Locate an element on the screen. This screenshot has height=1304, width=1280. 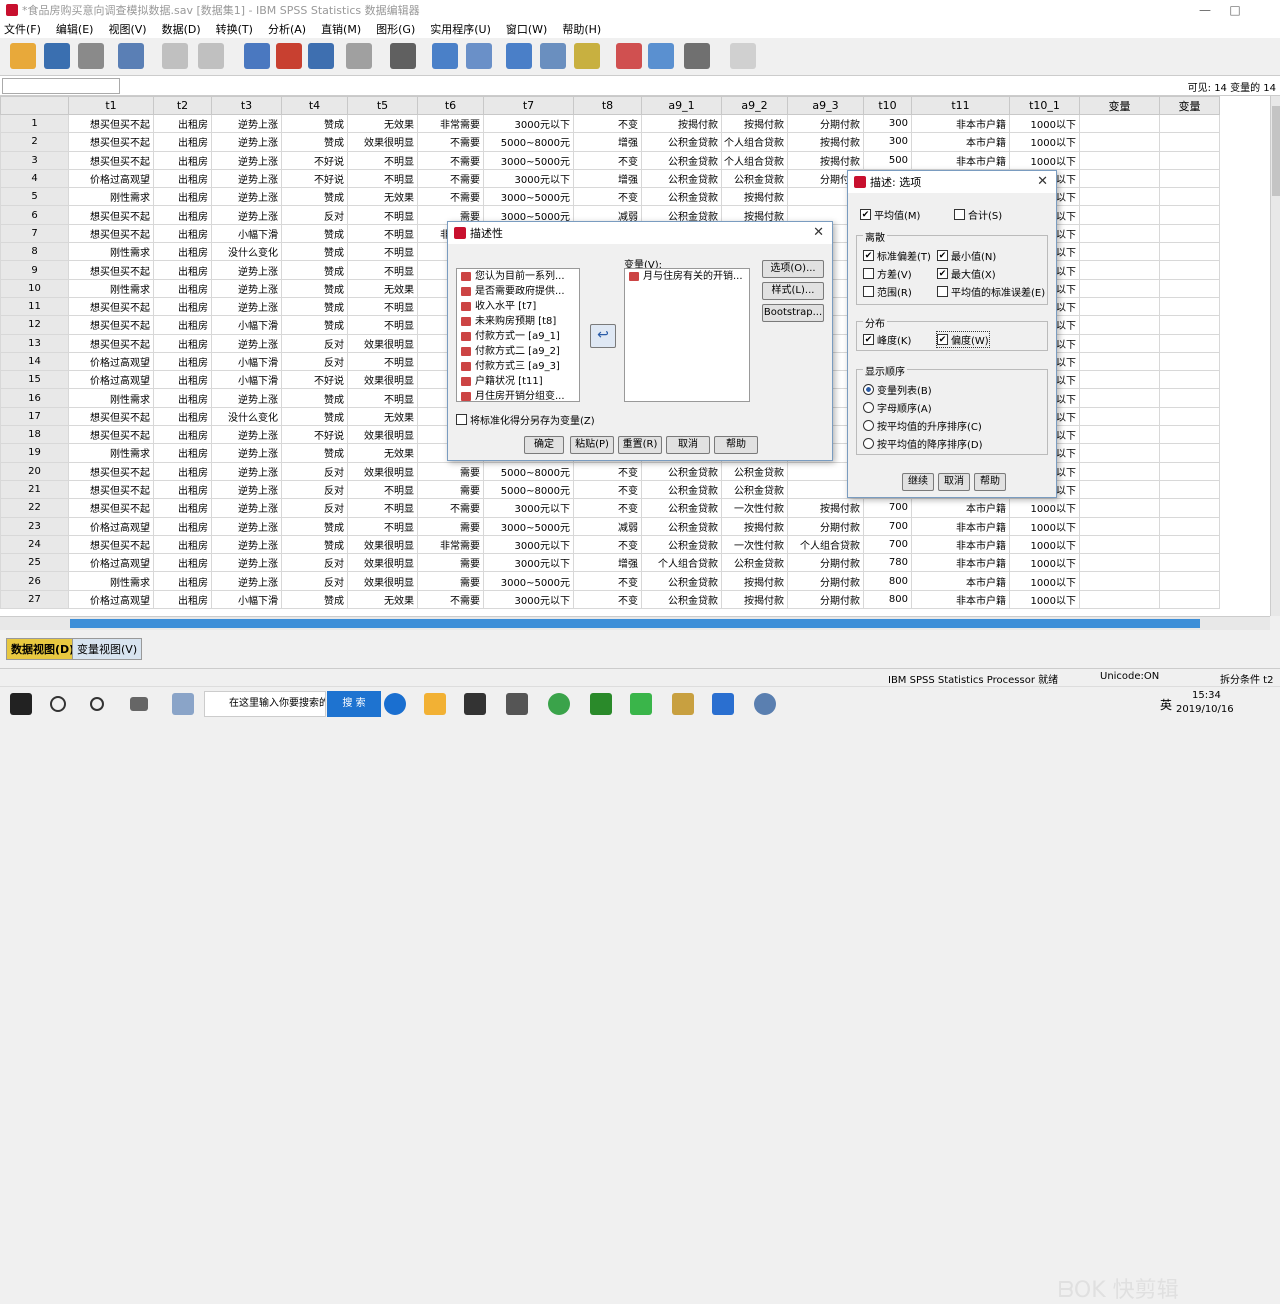
data-cell: 减弱 is located at coordinates (607, 526).